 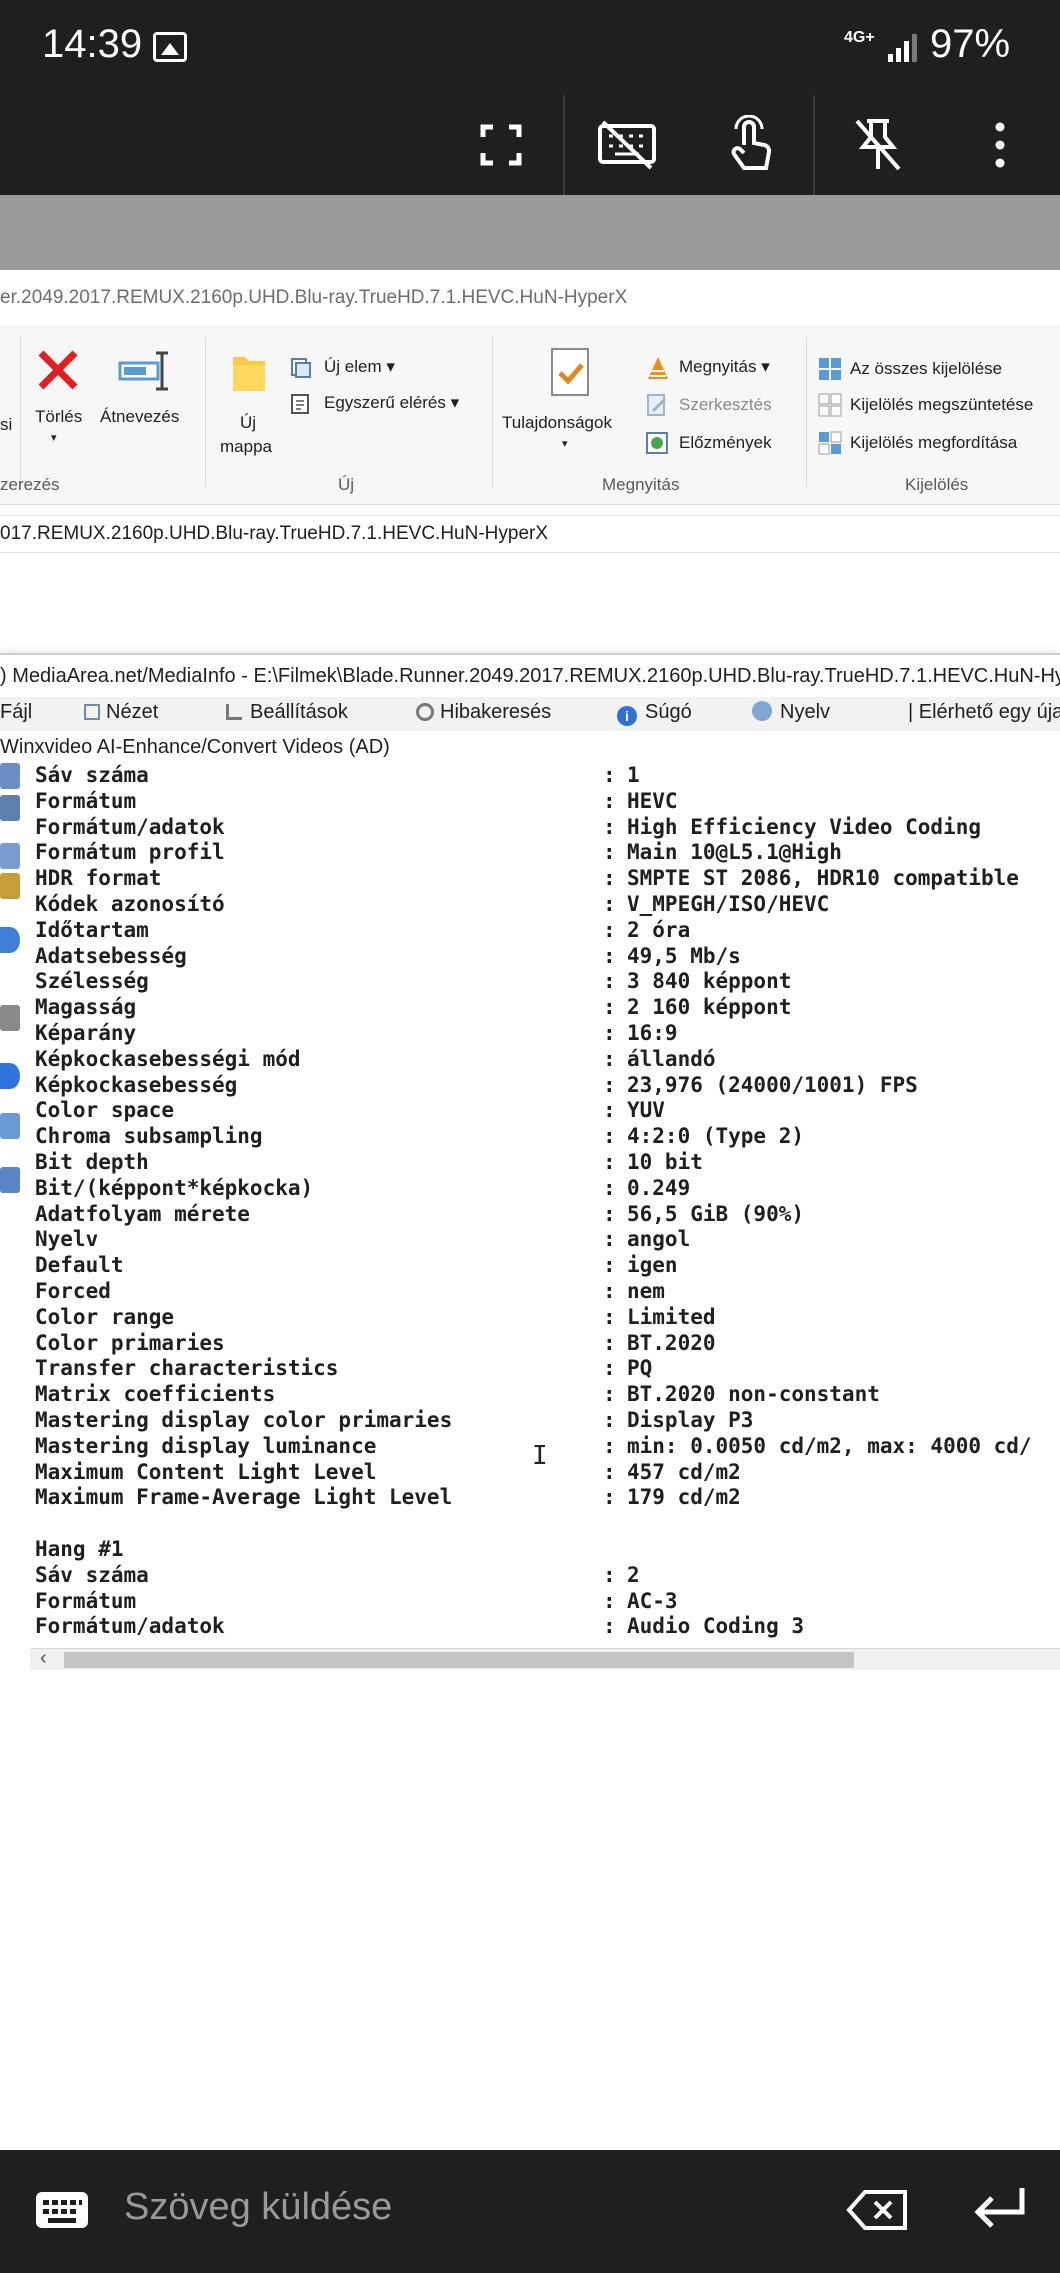 I want to click on globe-icon, so click(x=762, y=711).